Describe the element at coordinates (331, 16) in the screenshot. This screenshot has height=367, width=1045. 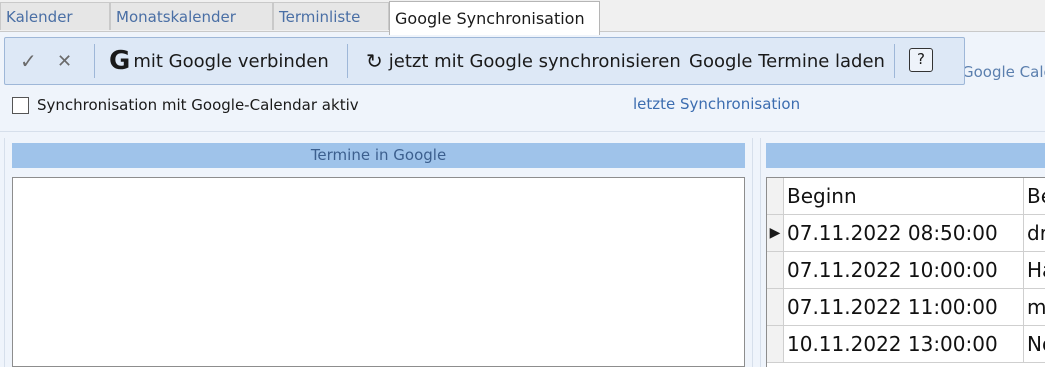
I see `tab-terminliste: Terminliste` at that location.